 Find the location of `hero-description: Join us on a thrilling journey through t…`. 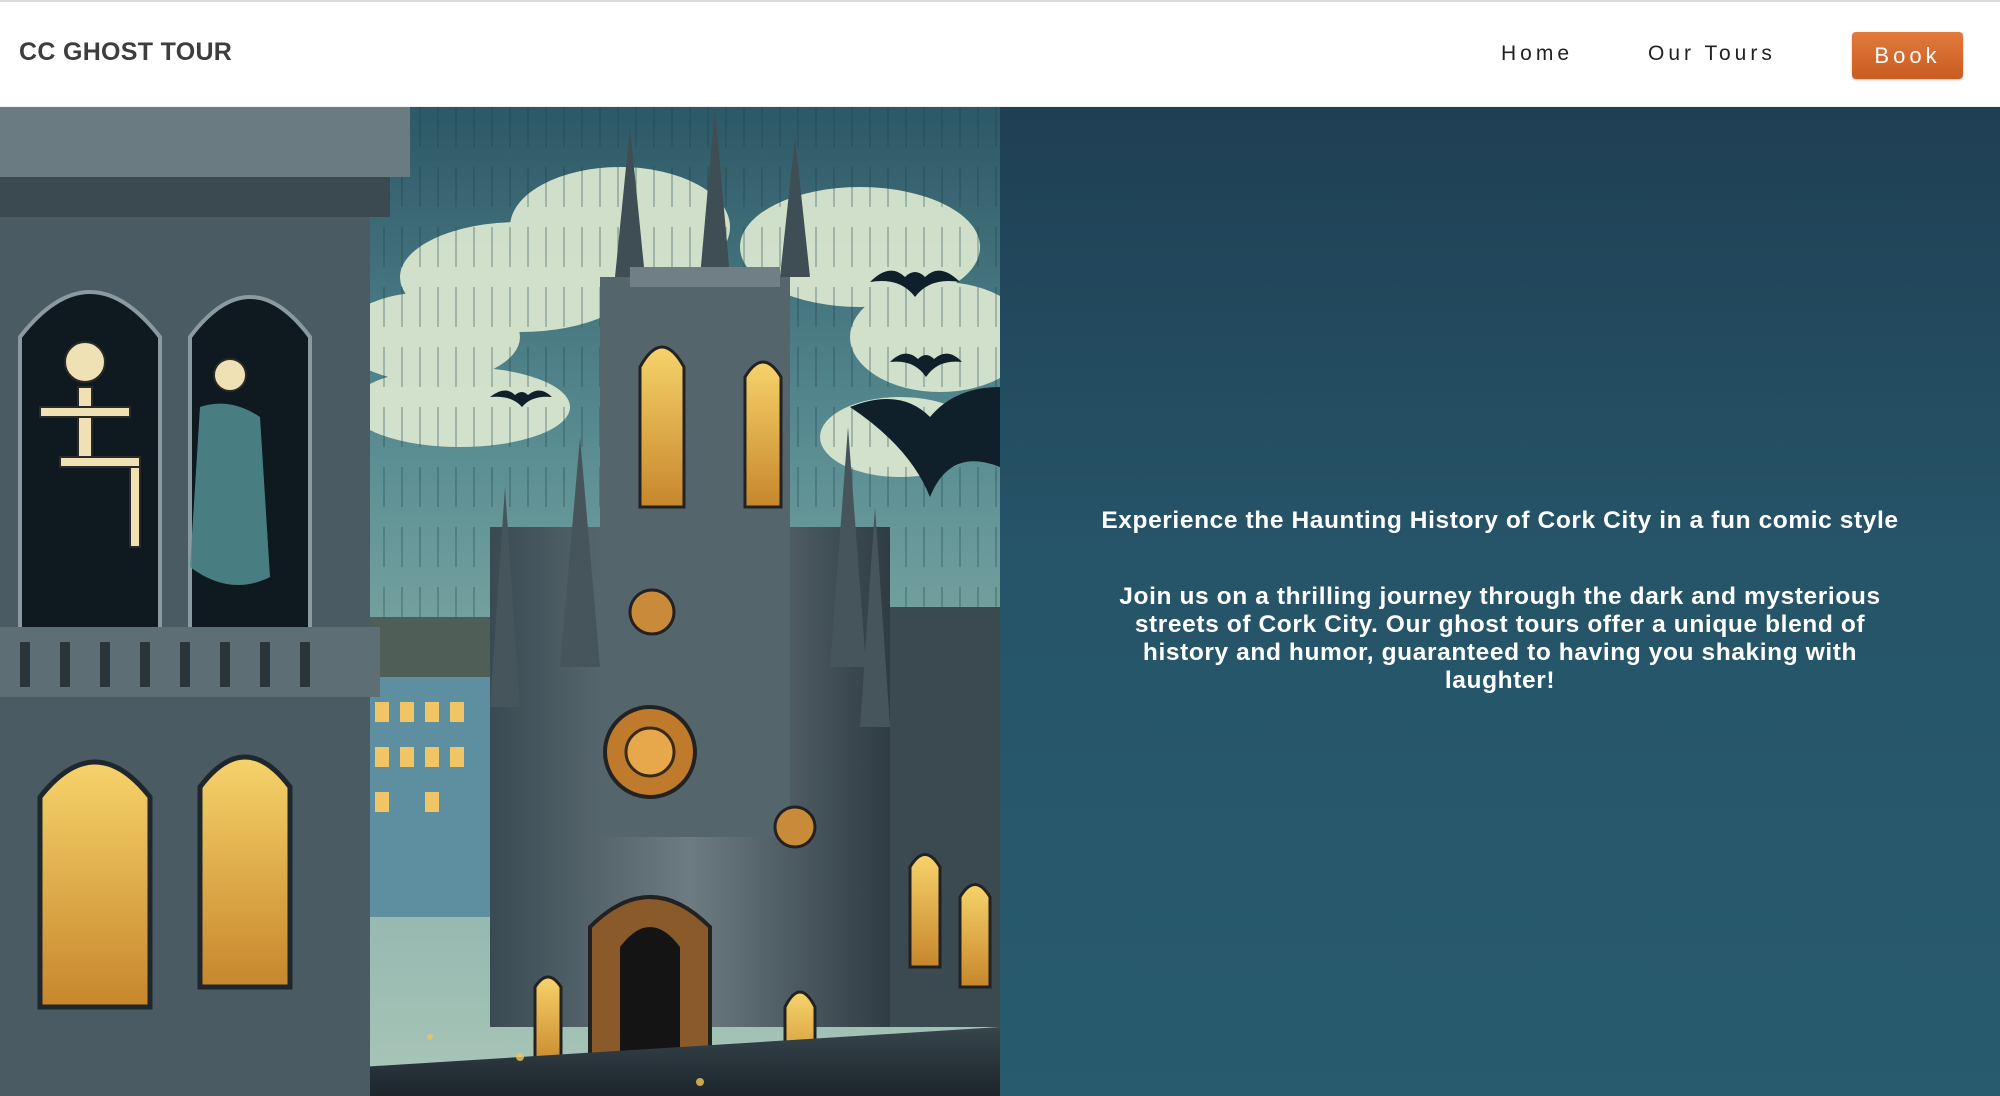

hero-description: Join us on a thrilling journey through t… is located at coordinates (1500, 638).